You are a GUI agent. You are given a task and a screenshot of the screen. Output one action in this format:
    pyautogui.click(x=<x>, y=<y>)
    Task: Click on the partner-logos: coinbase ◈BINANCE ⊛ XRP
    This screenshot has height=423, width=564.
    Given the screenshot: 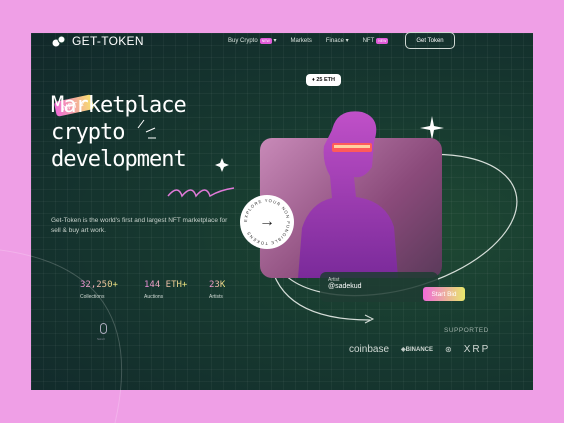 What is the action you would take?
    pyautogui.click(x=419, y=349)
    